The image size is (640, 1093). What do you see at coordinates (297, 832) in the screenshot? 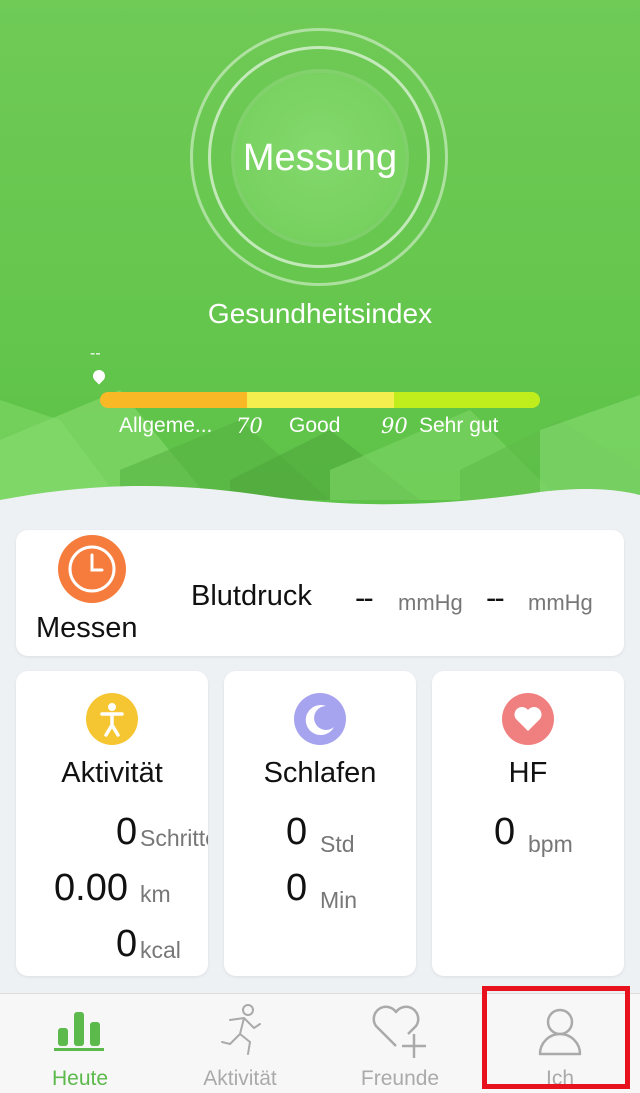
I see `sleep-hours-value: 0` at bounding box center [297, 832].